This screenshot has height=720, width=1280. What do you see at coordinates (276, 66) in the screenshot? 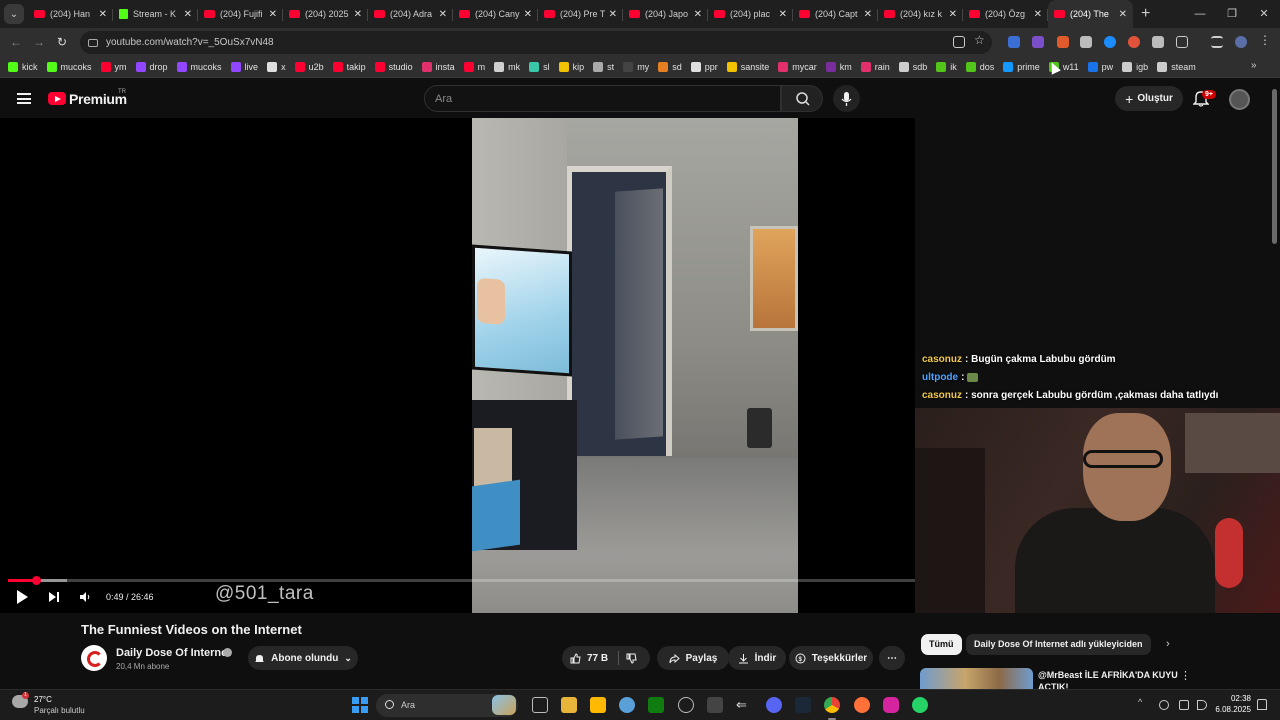
I see `bookmark-item: x` at bounding box center [276, 66].